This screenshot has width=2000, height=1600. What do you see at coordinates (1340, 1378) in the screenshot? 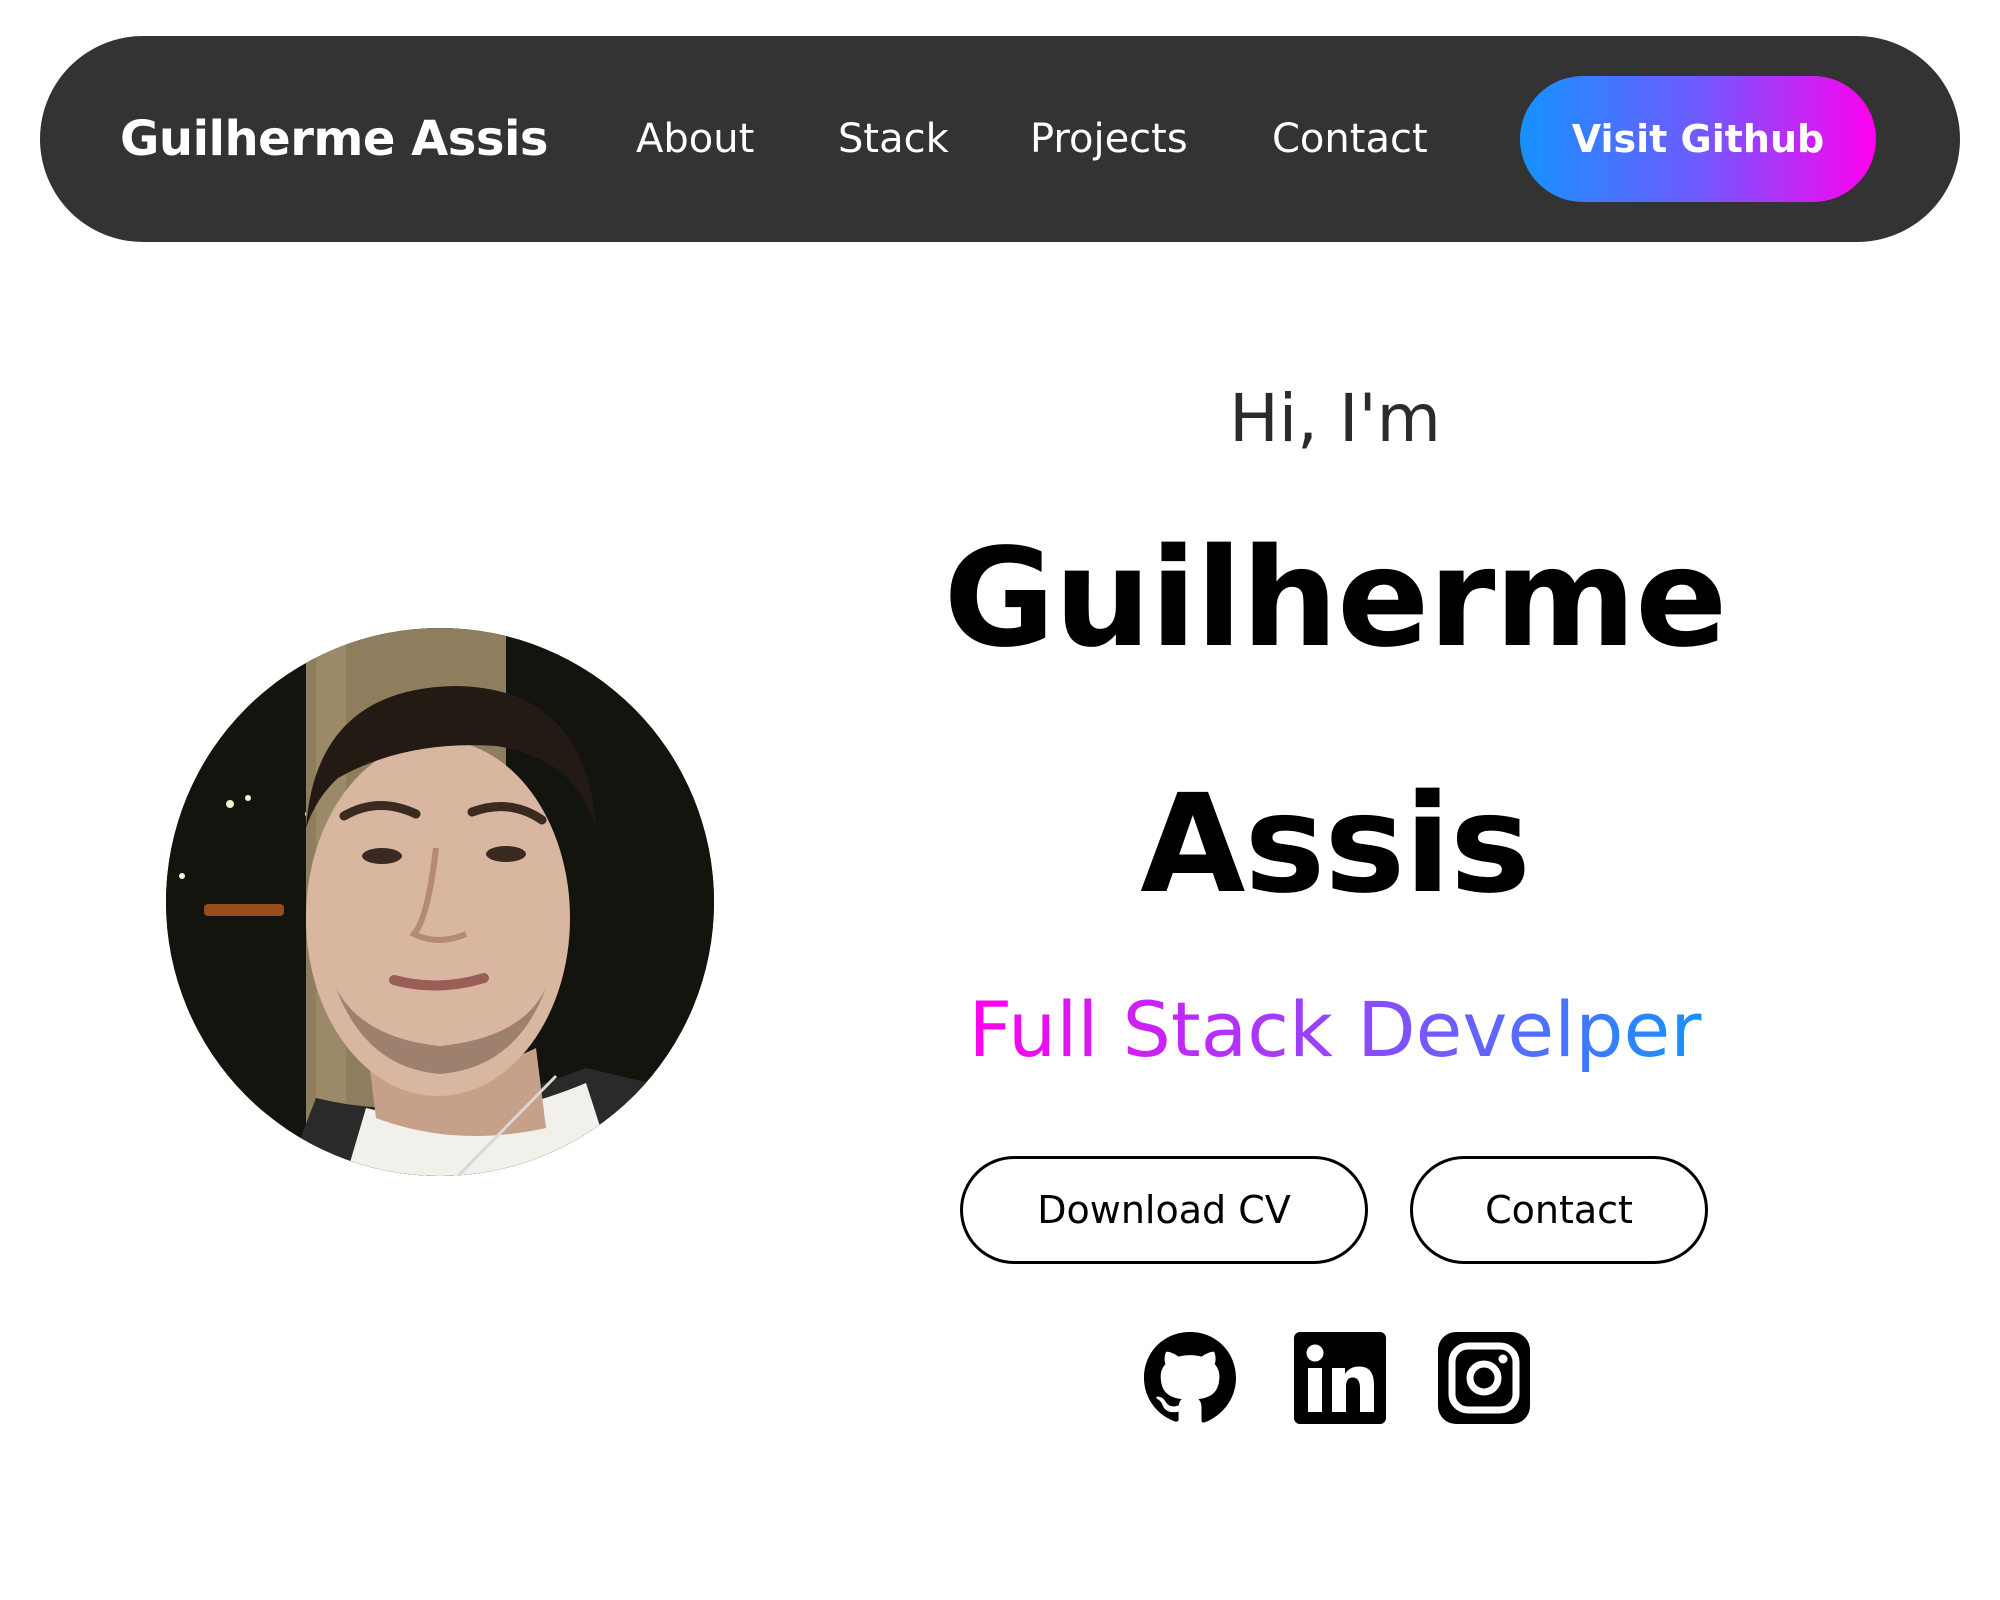
I see `linkedin-icon` at bounding box center [1340, 1378].